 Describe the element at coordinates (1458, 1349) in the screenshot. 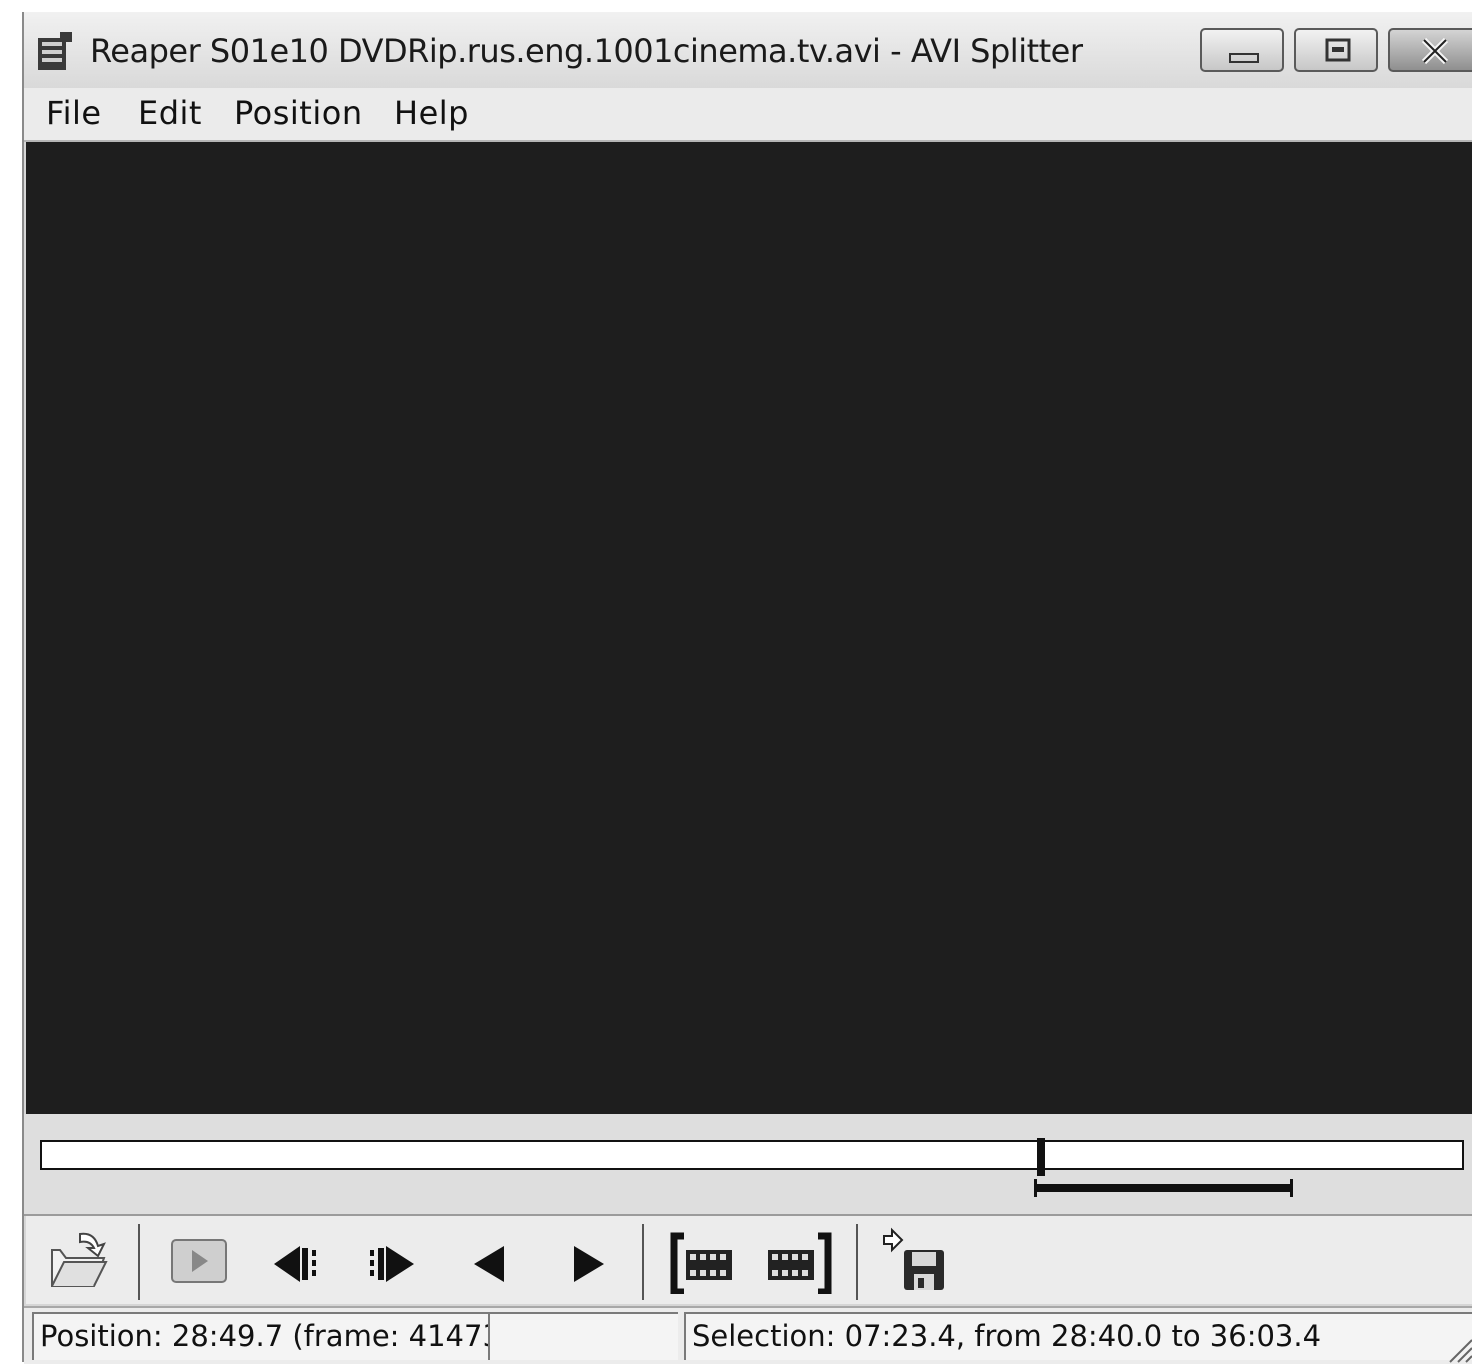

I see `resize-grip-icon` at that location.